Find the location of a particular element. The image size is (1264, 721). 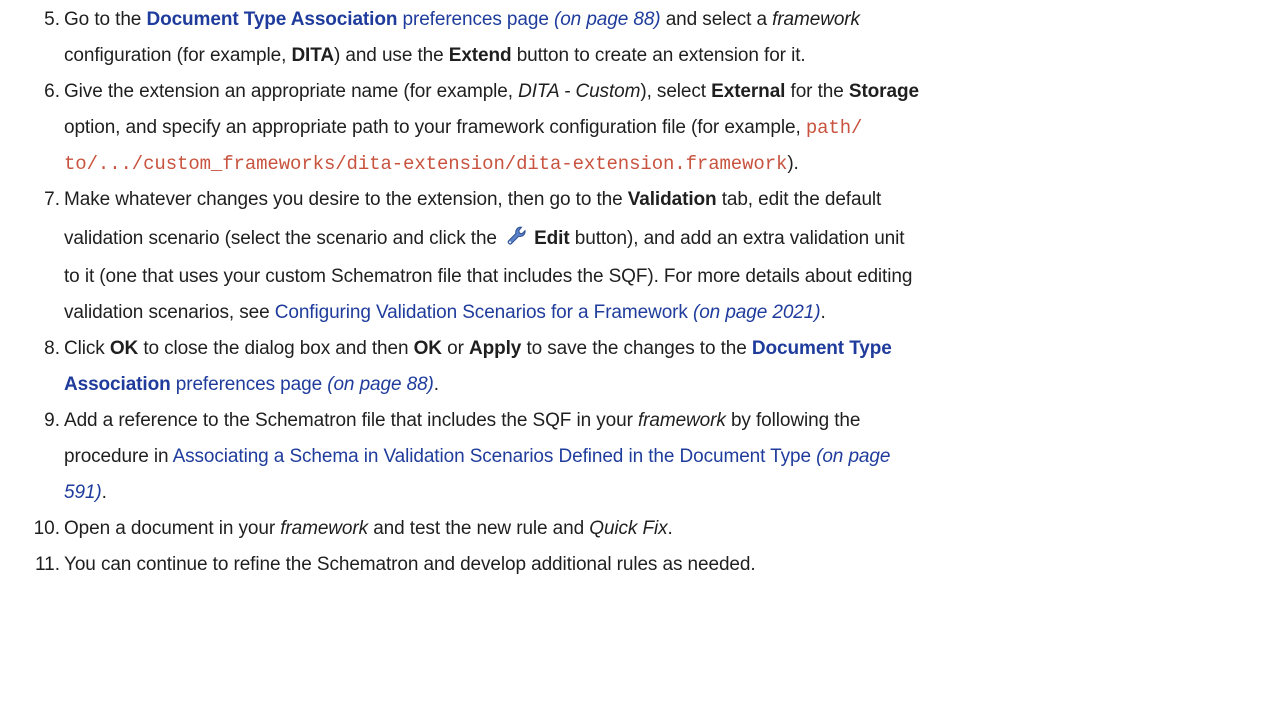

text-run: Edit is located at coordinates (552, 238).